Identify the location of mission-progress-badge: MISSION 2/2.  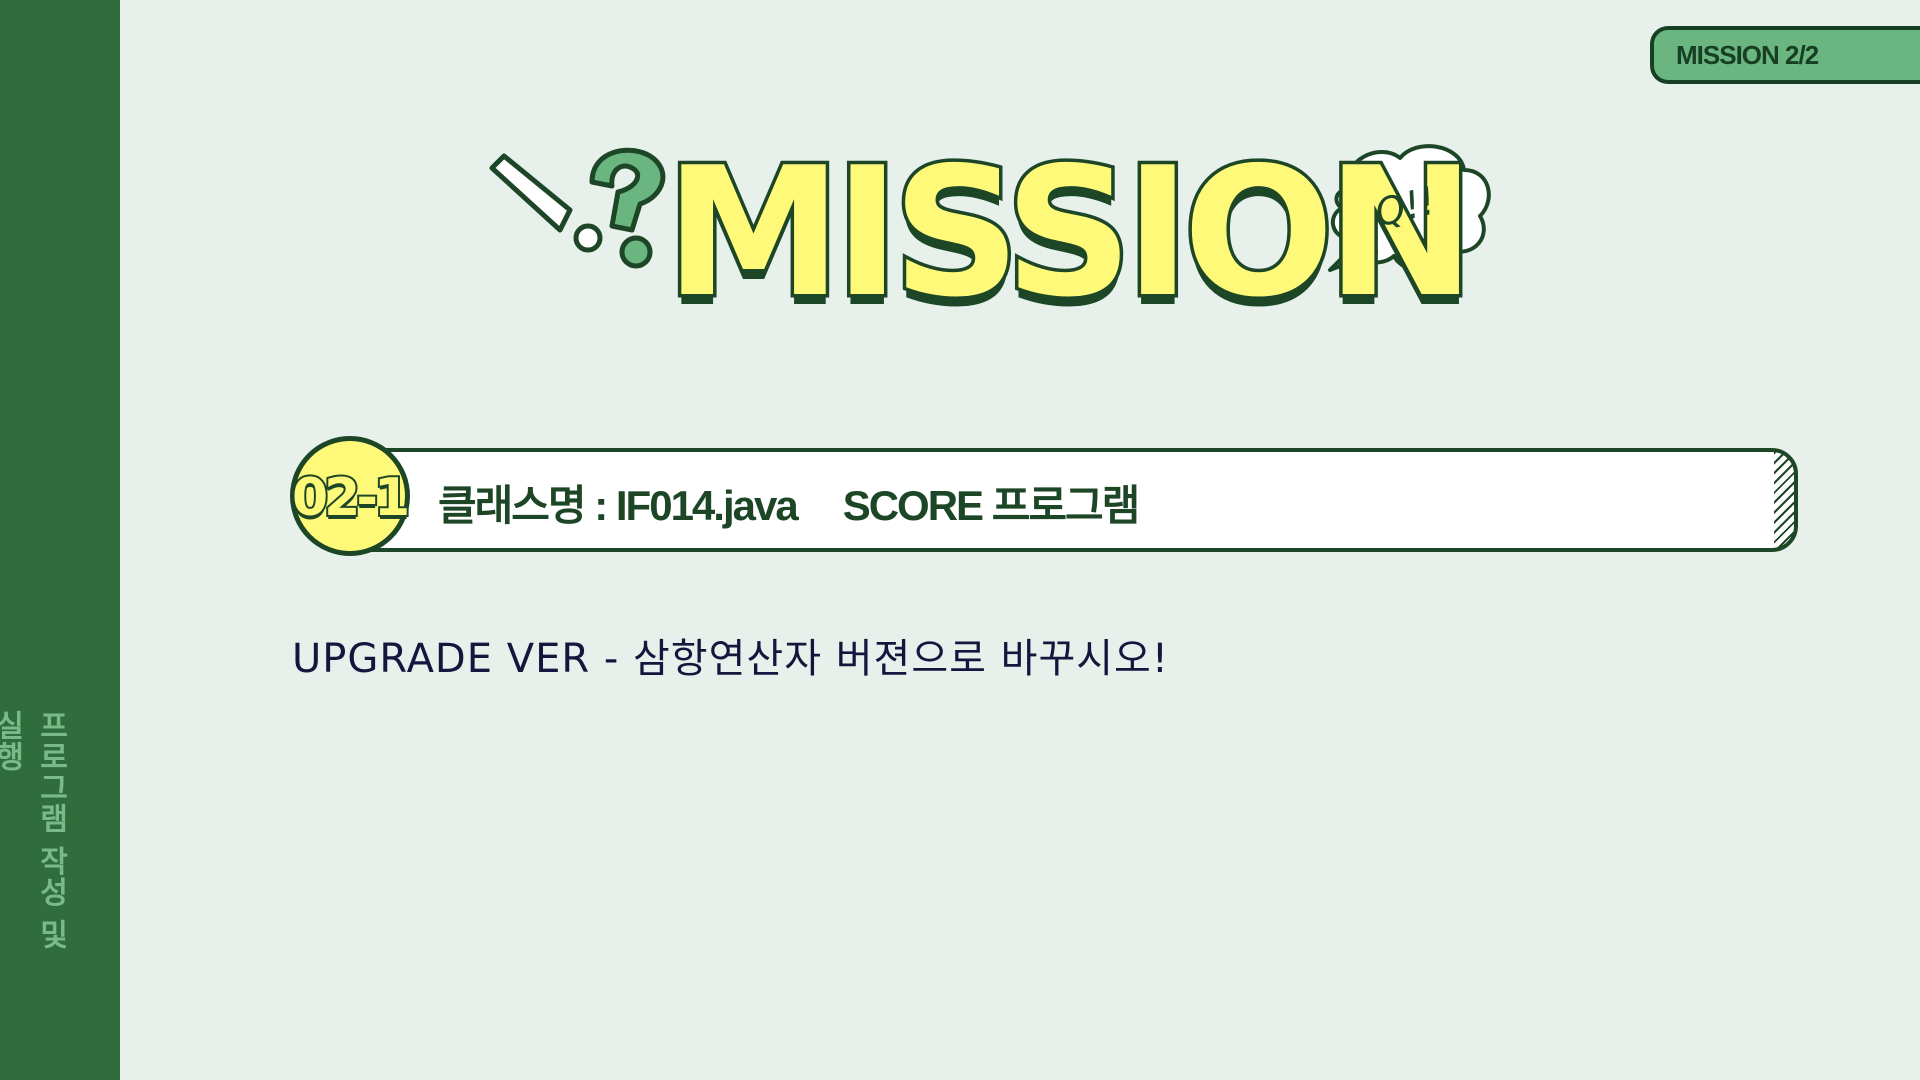
(1785, 55).